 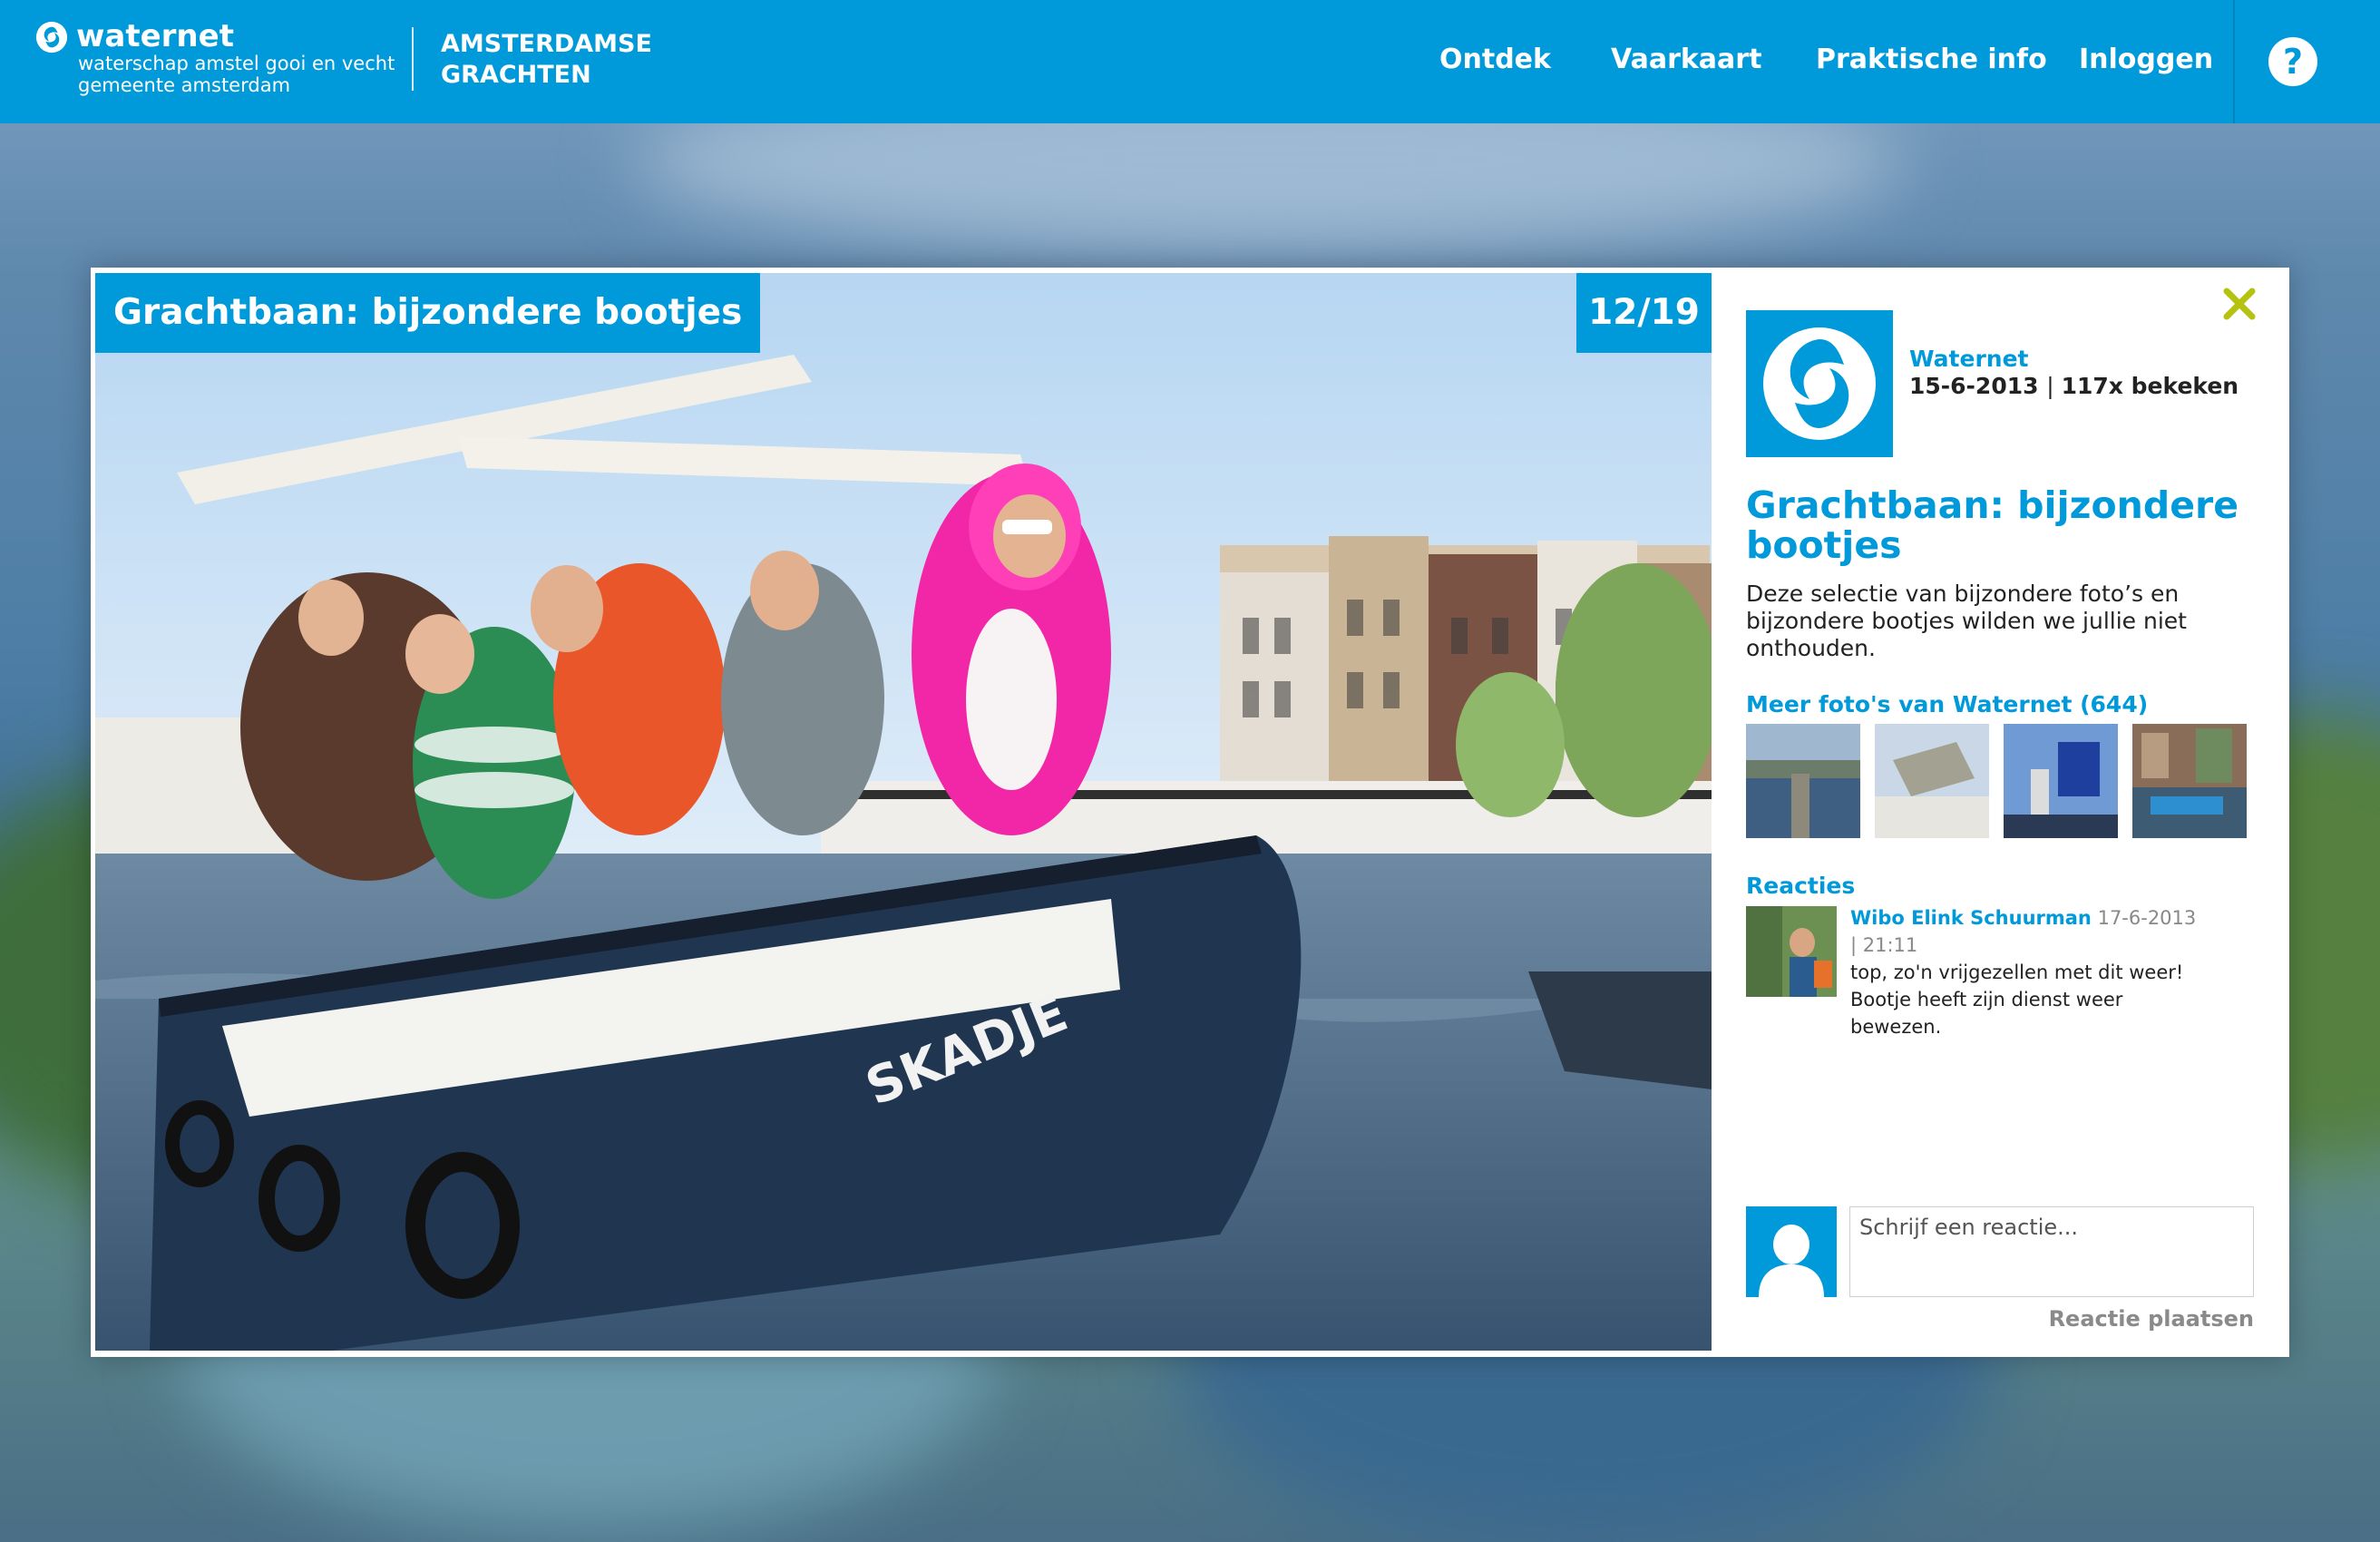 What do you see at coordinates (413, 59) in the screenshot?
I see `header-divider` at bounding box center [413, 59].